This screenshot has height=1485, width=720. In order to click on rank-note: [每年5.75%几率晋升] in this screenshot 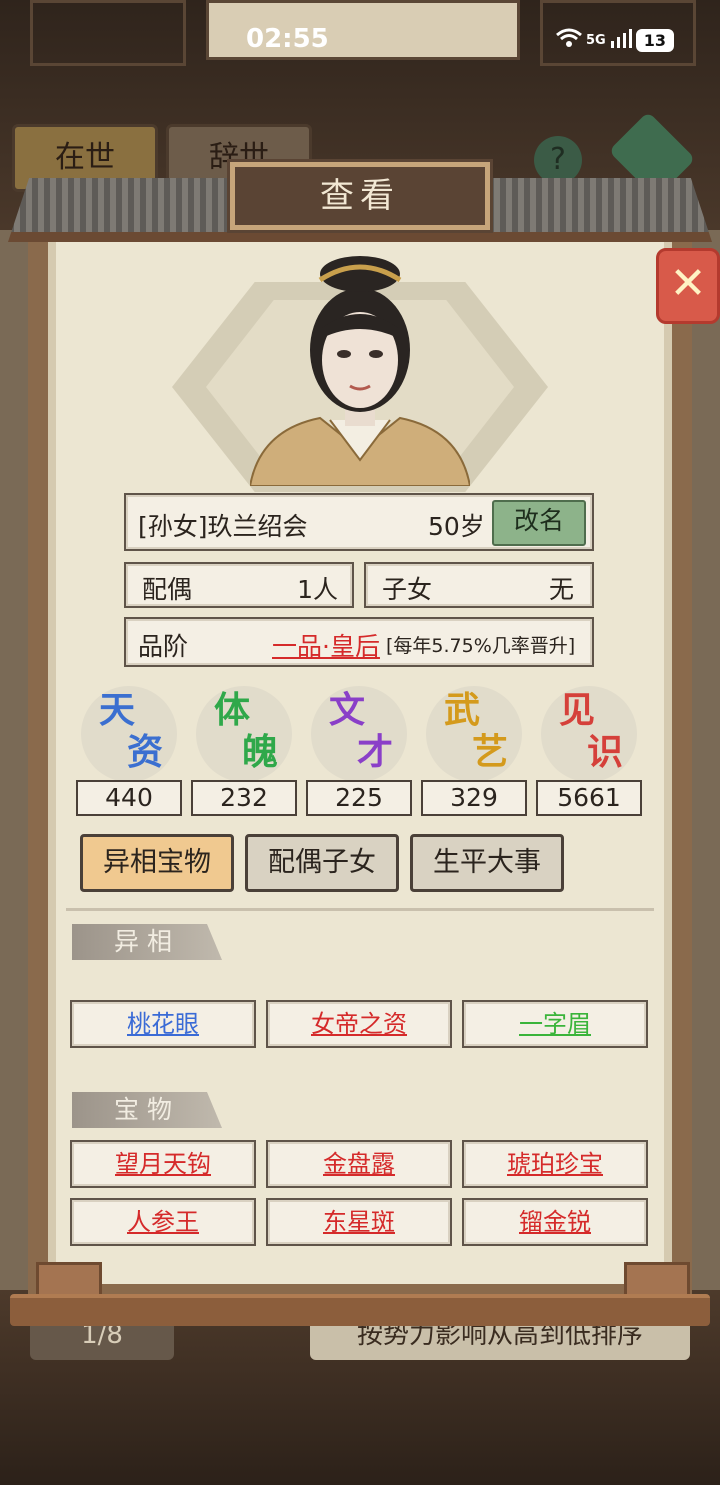, I will do `click(481, 646)`.